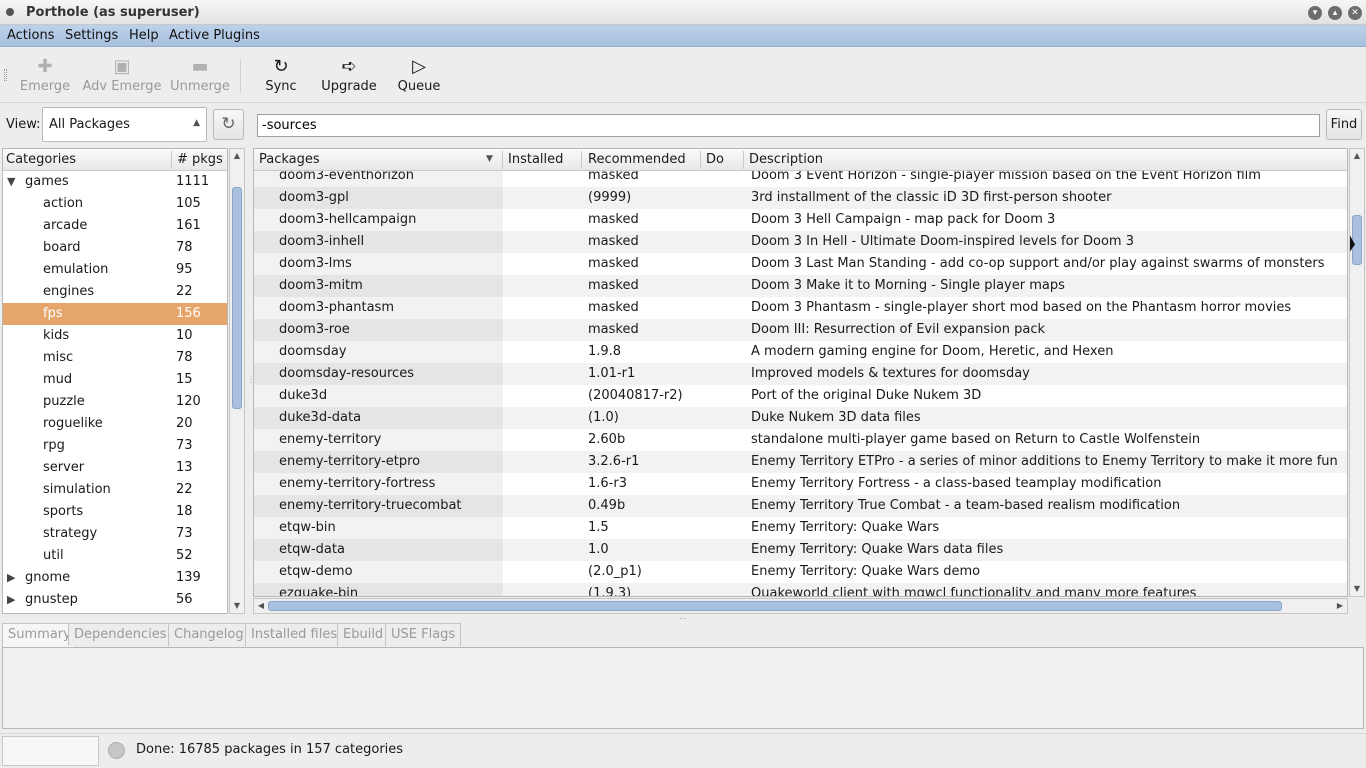  Describe the element at coordinates (800, 528) in the screenshot. I see `package-row: etqw-bin 1.5 Enemy Territory: Quake Wars` at that location.